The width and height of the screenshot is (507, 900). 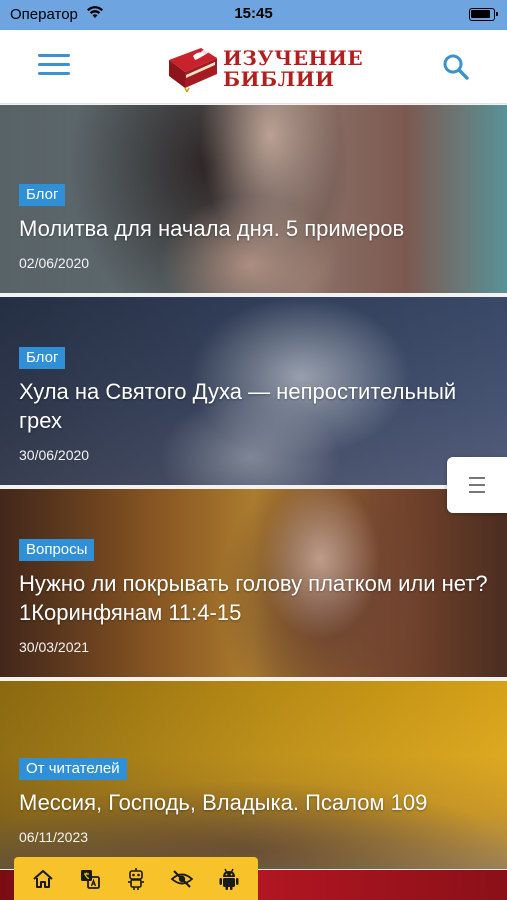 I want to click on logo-line-2: БИБЛИИ, so click(x=279, y=79).